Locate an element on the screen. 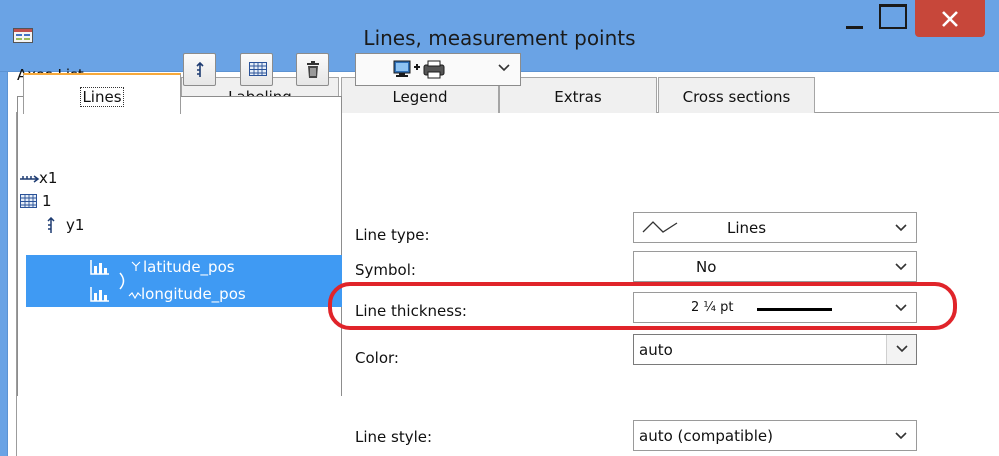  symbol-value: No is located at coordinates (706, 267).